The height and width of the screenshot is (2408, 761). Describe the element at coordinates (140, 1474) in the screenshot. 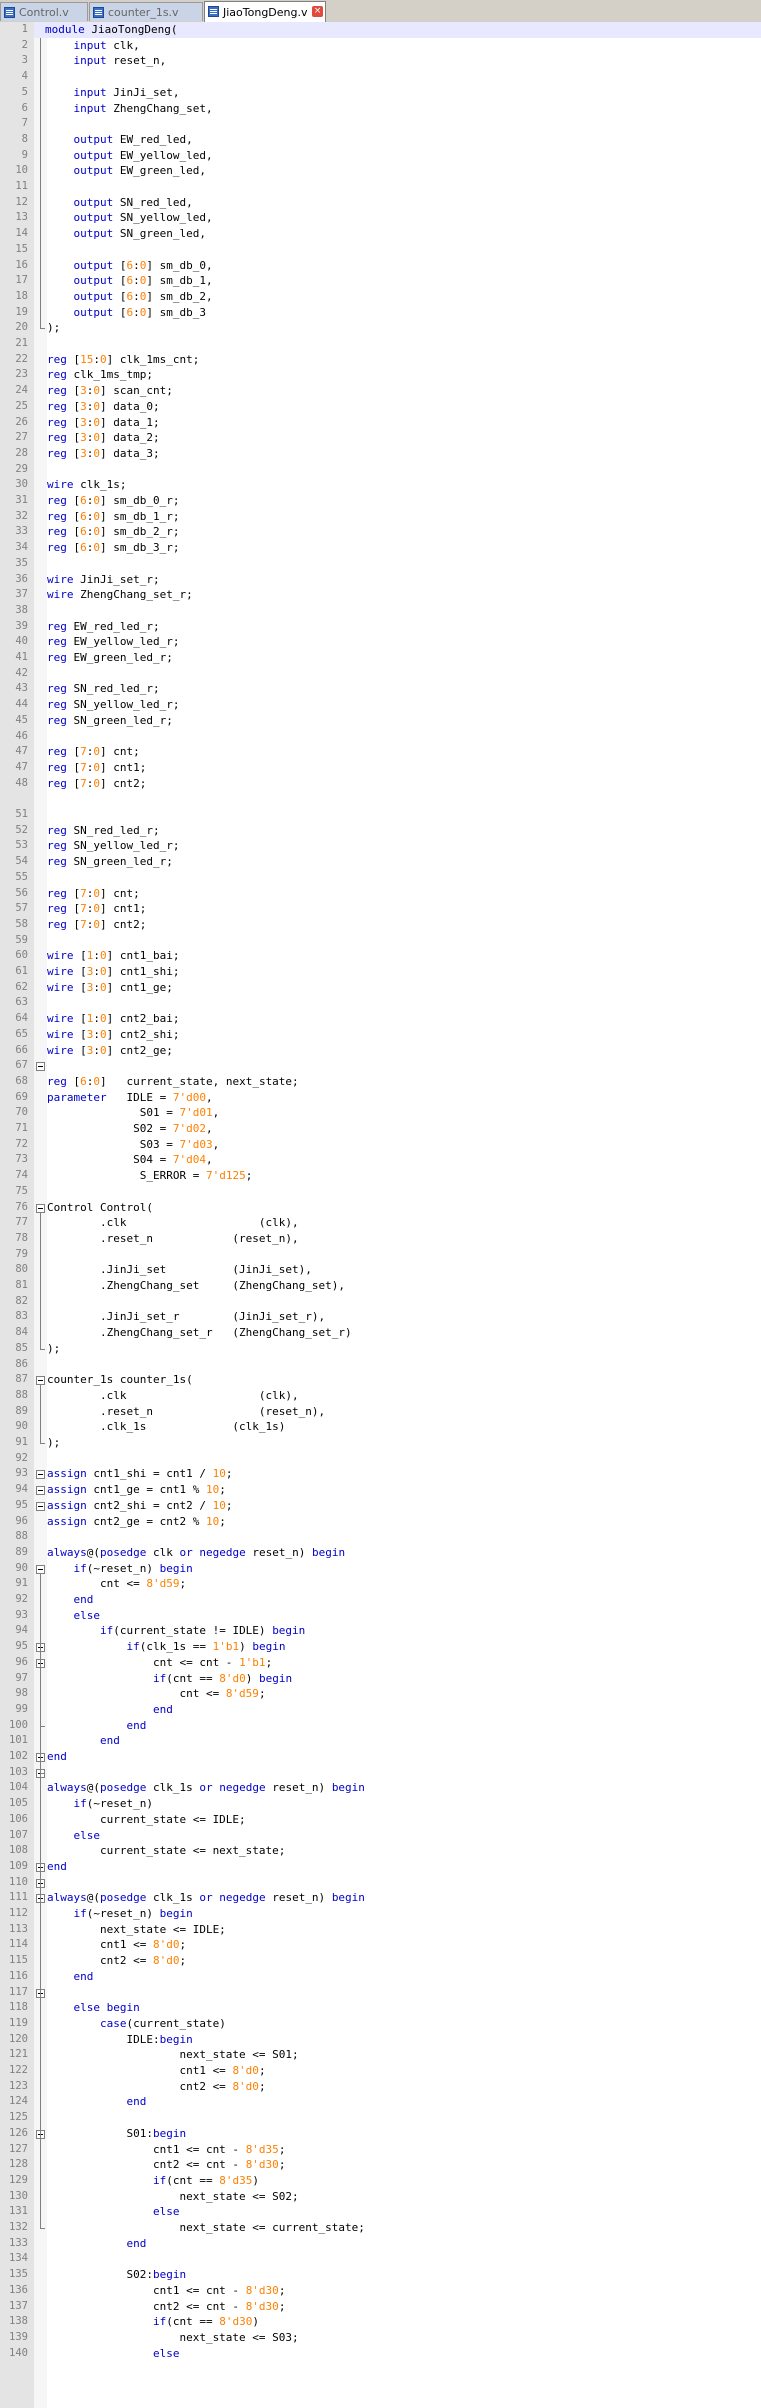

I see `code-line: assign cnt1_shi = cnt1 / 10;` at that location.